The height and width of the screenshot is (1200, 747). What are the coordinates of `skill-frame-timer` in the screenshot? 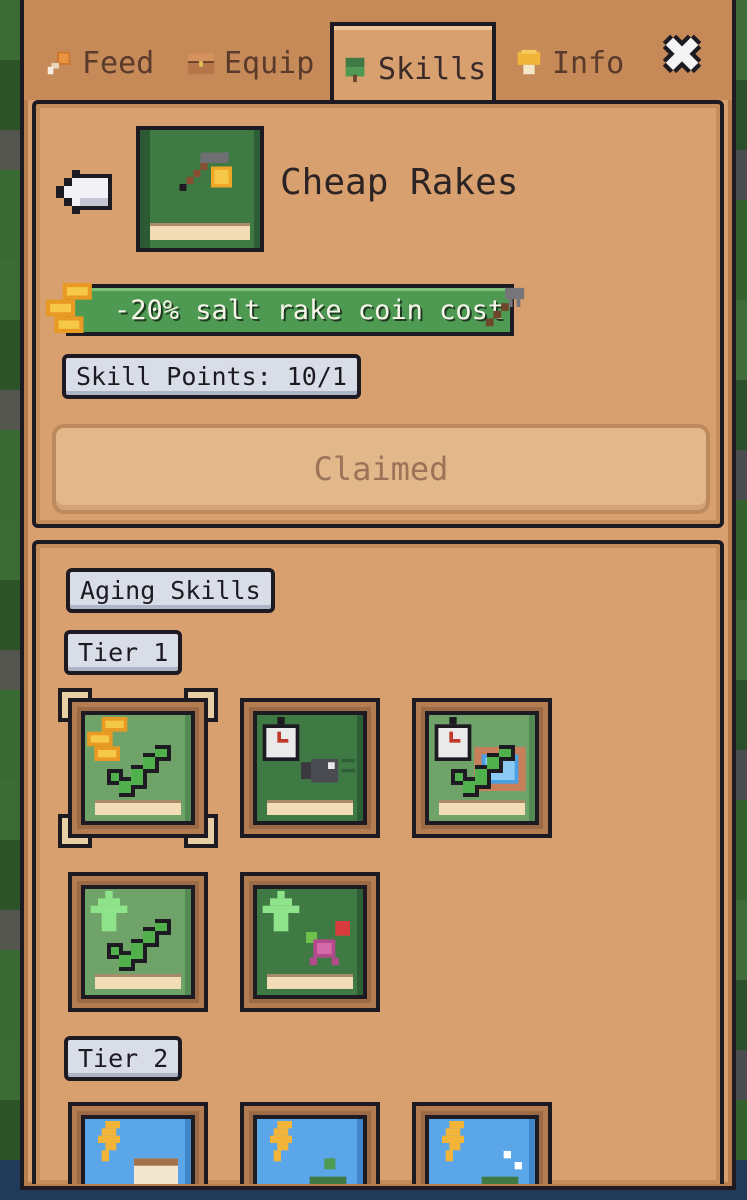 It's located at (482, 768).